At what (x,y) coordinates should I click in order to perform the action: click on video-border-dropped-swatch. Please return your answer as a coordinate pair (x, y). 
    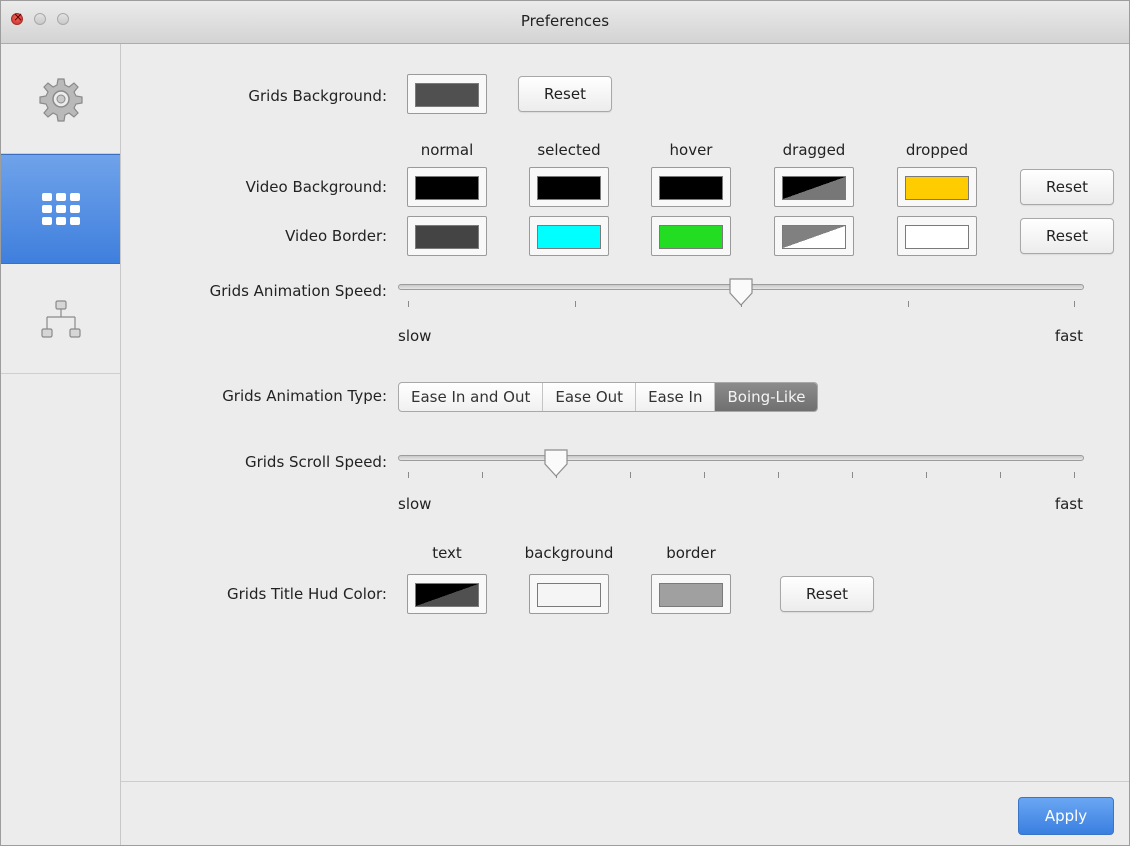
    Looking at the image, I should click on (937, 237).